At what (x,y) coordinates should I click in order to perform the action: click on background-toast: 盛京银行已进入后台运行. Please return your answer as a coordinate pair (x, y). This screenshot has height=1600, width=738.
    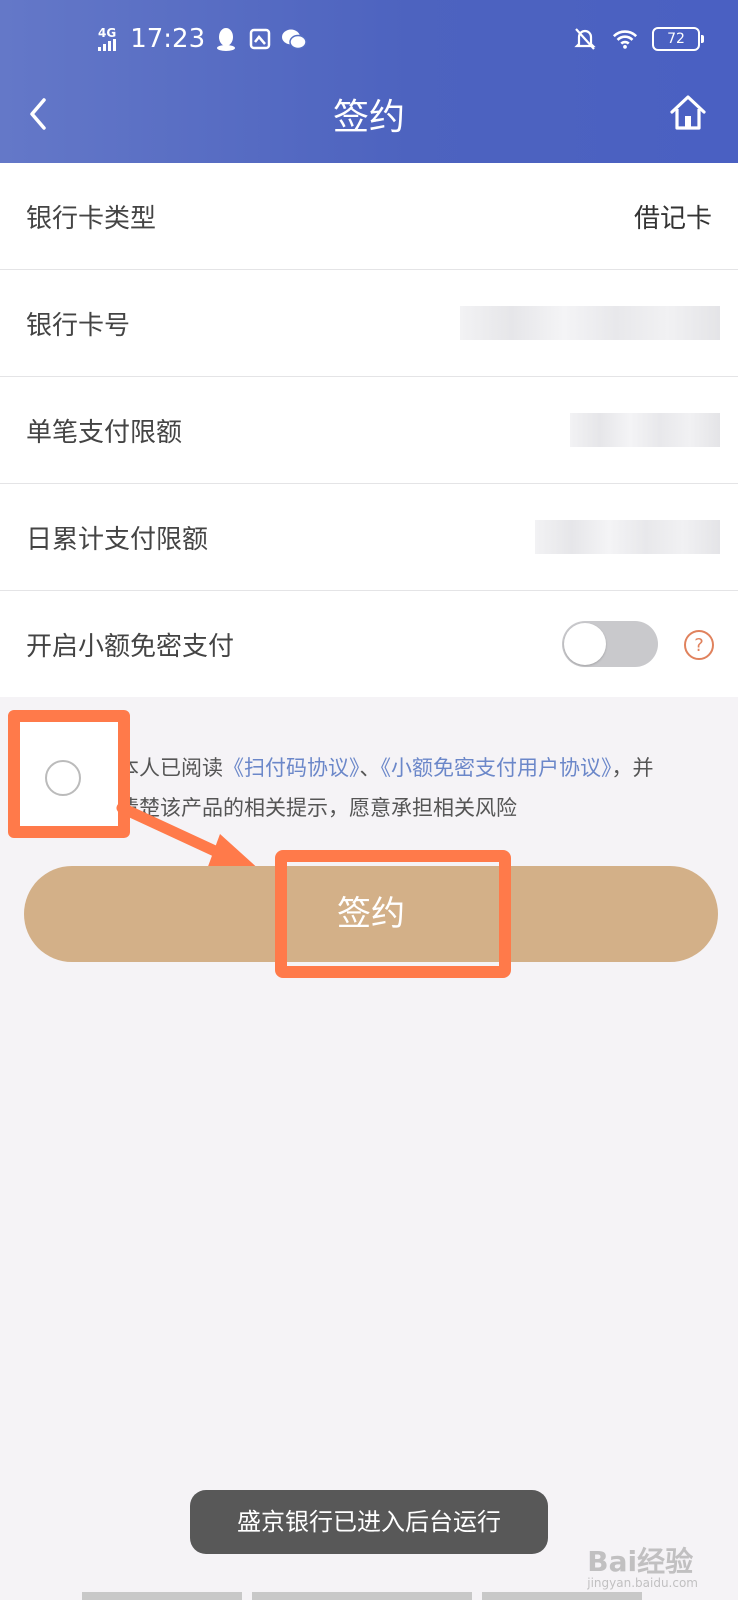
    Looking at the image, I should click on (369, 1522).